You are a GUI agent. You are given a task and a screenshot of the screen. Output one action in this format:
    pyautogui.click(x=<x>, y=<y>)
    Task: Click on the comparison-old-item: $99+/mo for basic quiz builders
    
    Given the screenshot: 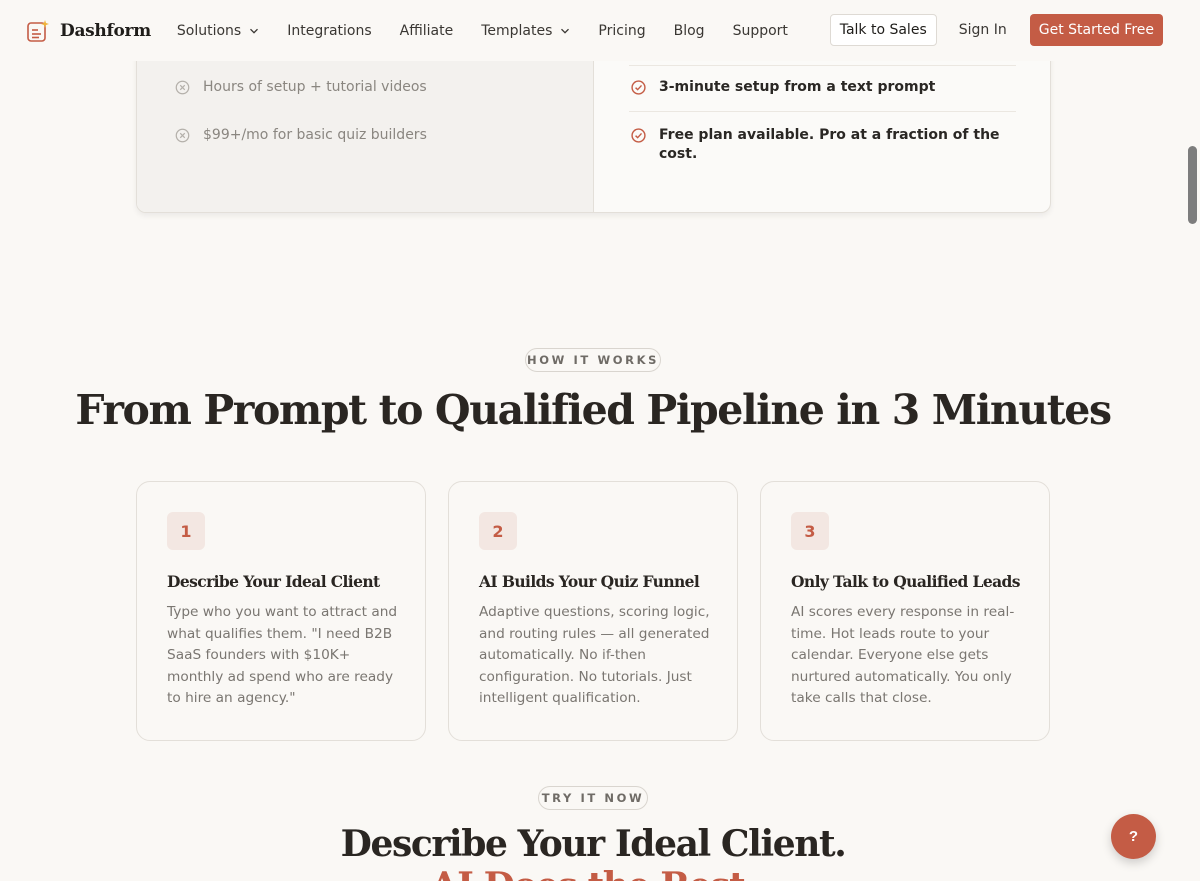 What is the action you would take?
    pyautogui.click(x=300, y=135)
    